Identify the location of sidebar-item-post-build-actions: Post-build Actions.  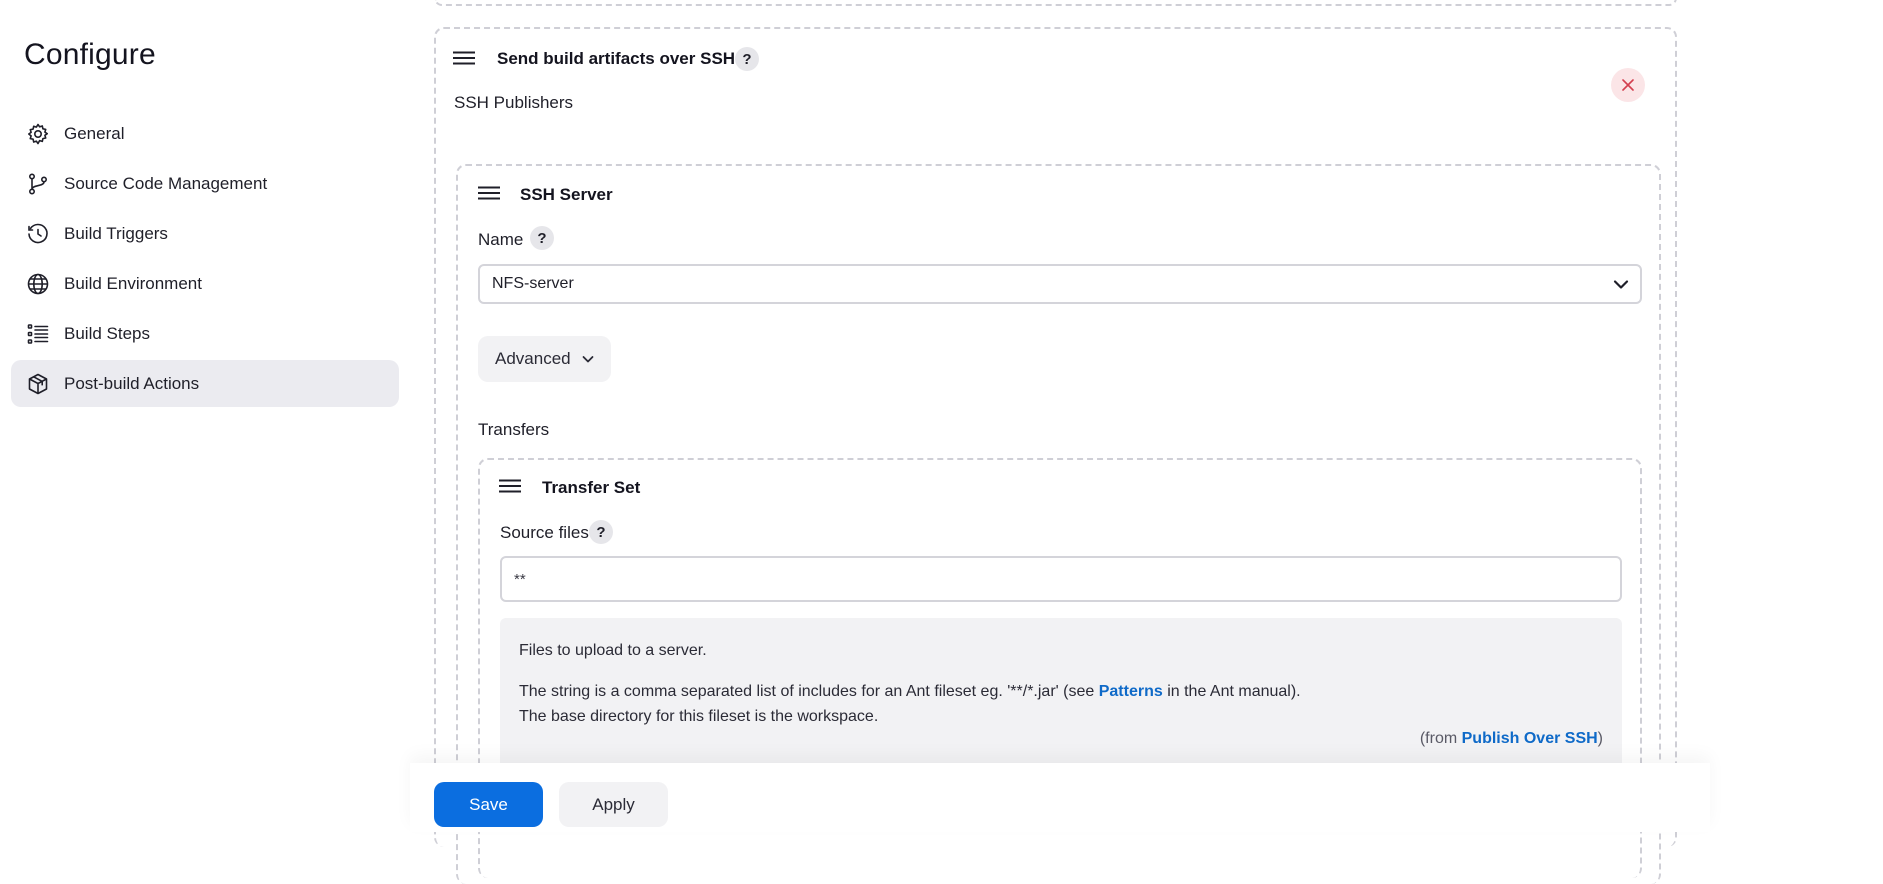
(205, 383).